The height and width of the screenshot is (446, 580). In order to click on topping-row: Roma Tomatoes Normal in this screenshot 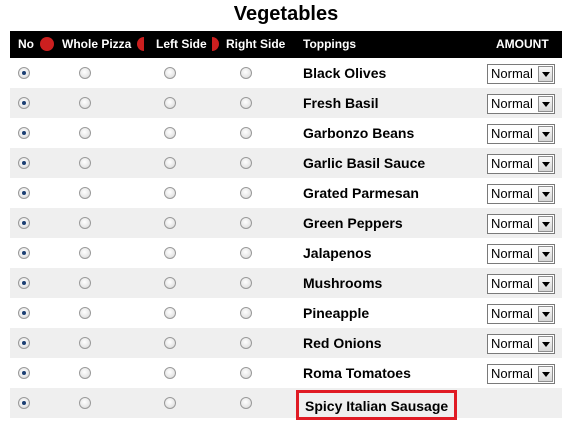, I will do `click(286, 373)`.